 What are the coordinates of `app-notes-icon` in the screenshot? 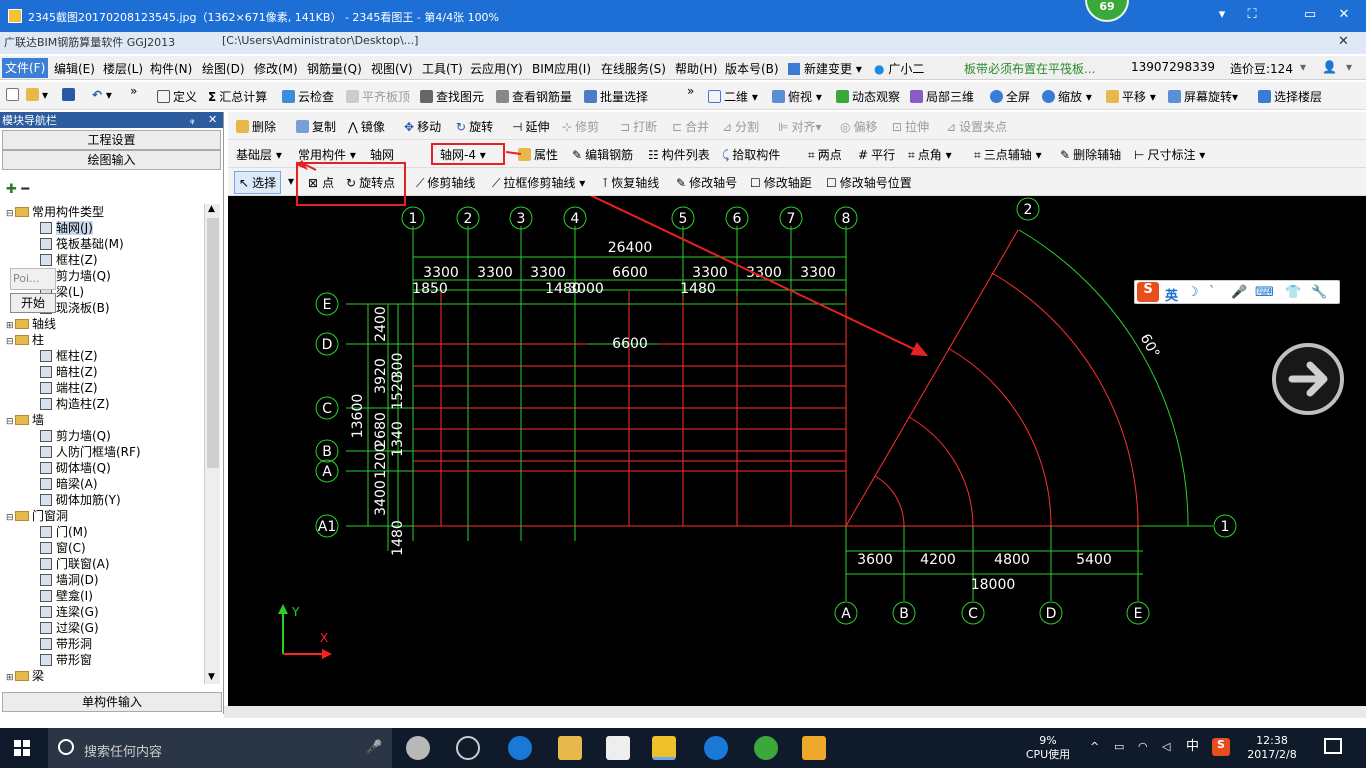 It's located at (814, 748).